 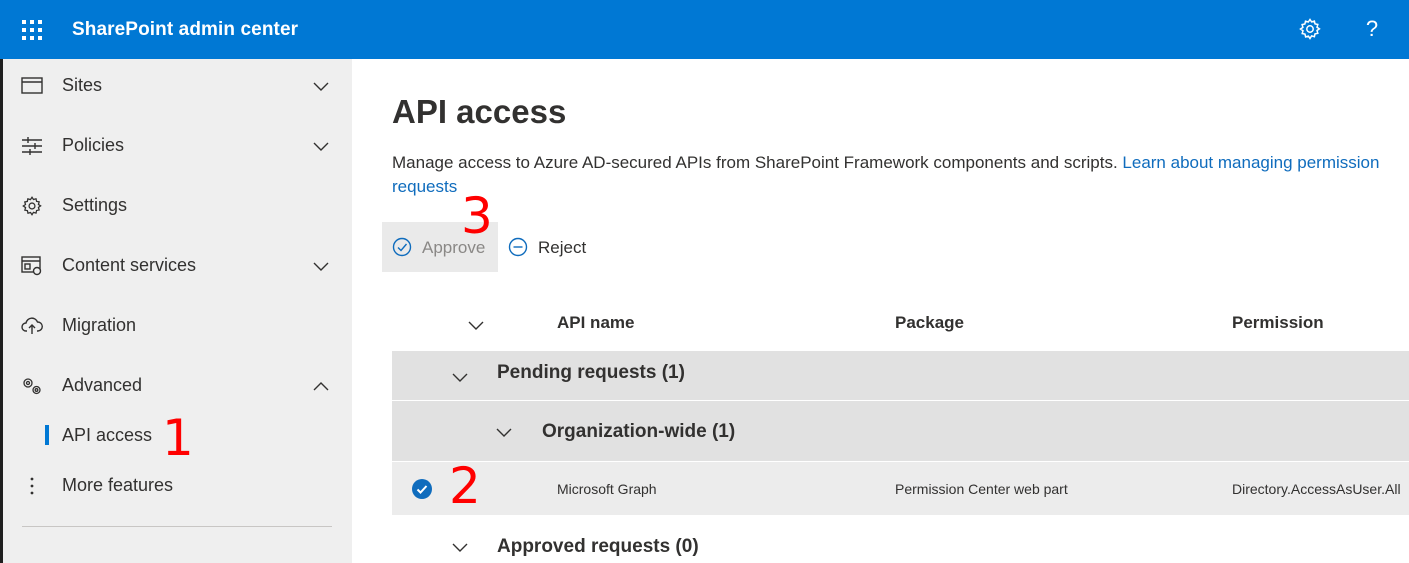 What do you see at coordinates (177, 145) in the screenshot?
I see `sidebar-item-policies: Policies` at bounding box center [177, 145].